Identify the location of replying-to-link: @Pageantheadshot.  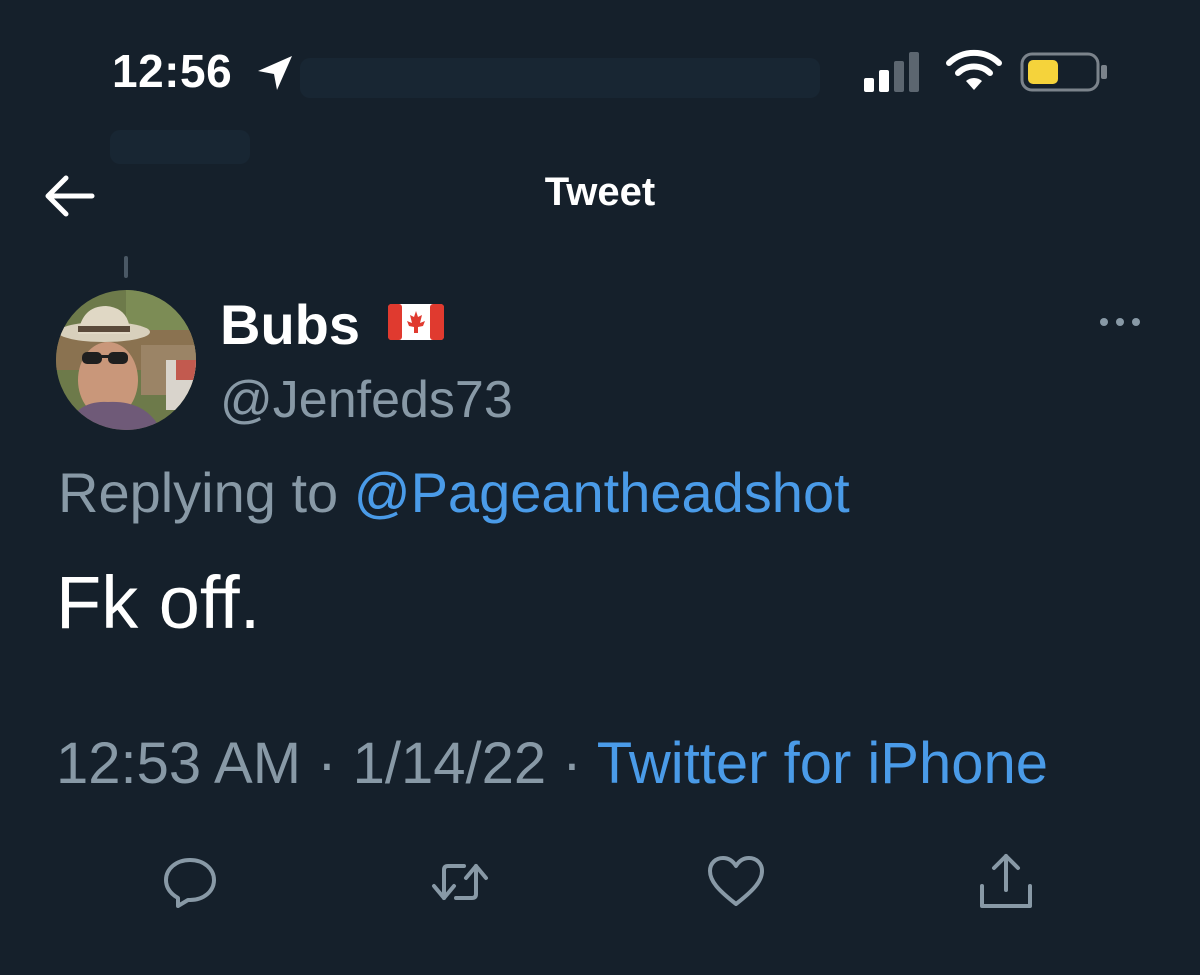
(602, 492).